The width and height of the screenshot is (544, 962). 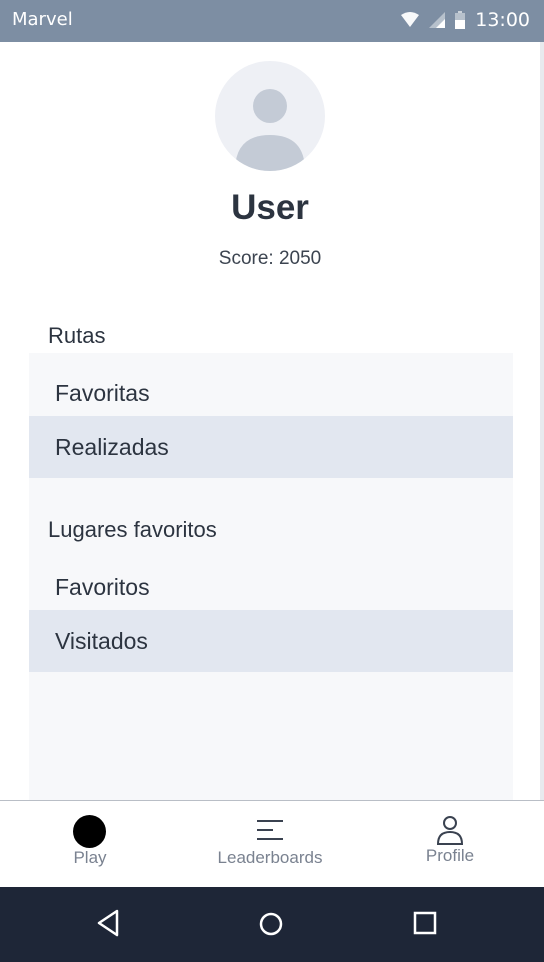 I want to click on status-bar: Marvel 13:00, so click(x=272, y=21).